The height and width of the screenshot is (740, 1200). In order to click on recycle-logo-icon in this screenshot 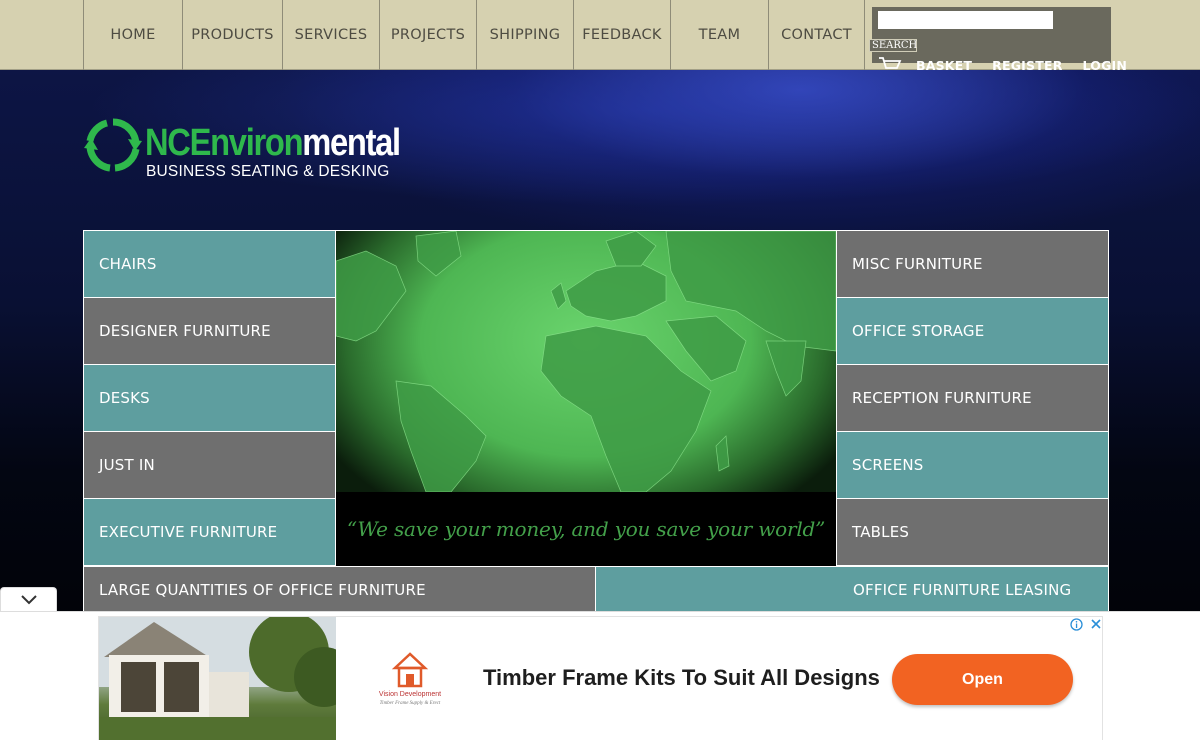, I will do `click(113, 145)`.